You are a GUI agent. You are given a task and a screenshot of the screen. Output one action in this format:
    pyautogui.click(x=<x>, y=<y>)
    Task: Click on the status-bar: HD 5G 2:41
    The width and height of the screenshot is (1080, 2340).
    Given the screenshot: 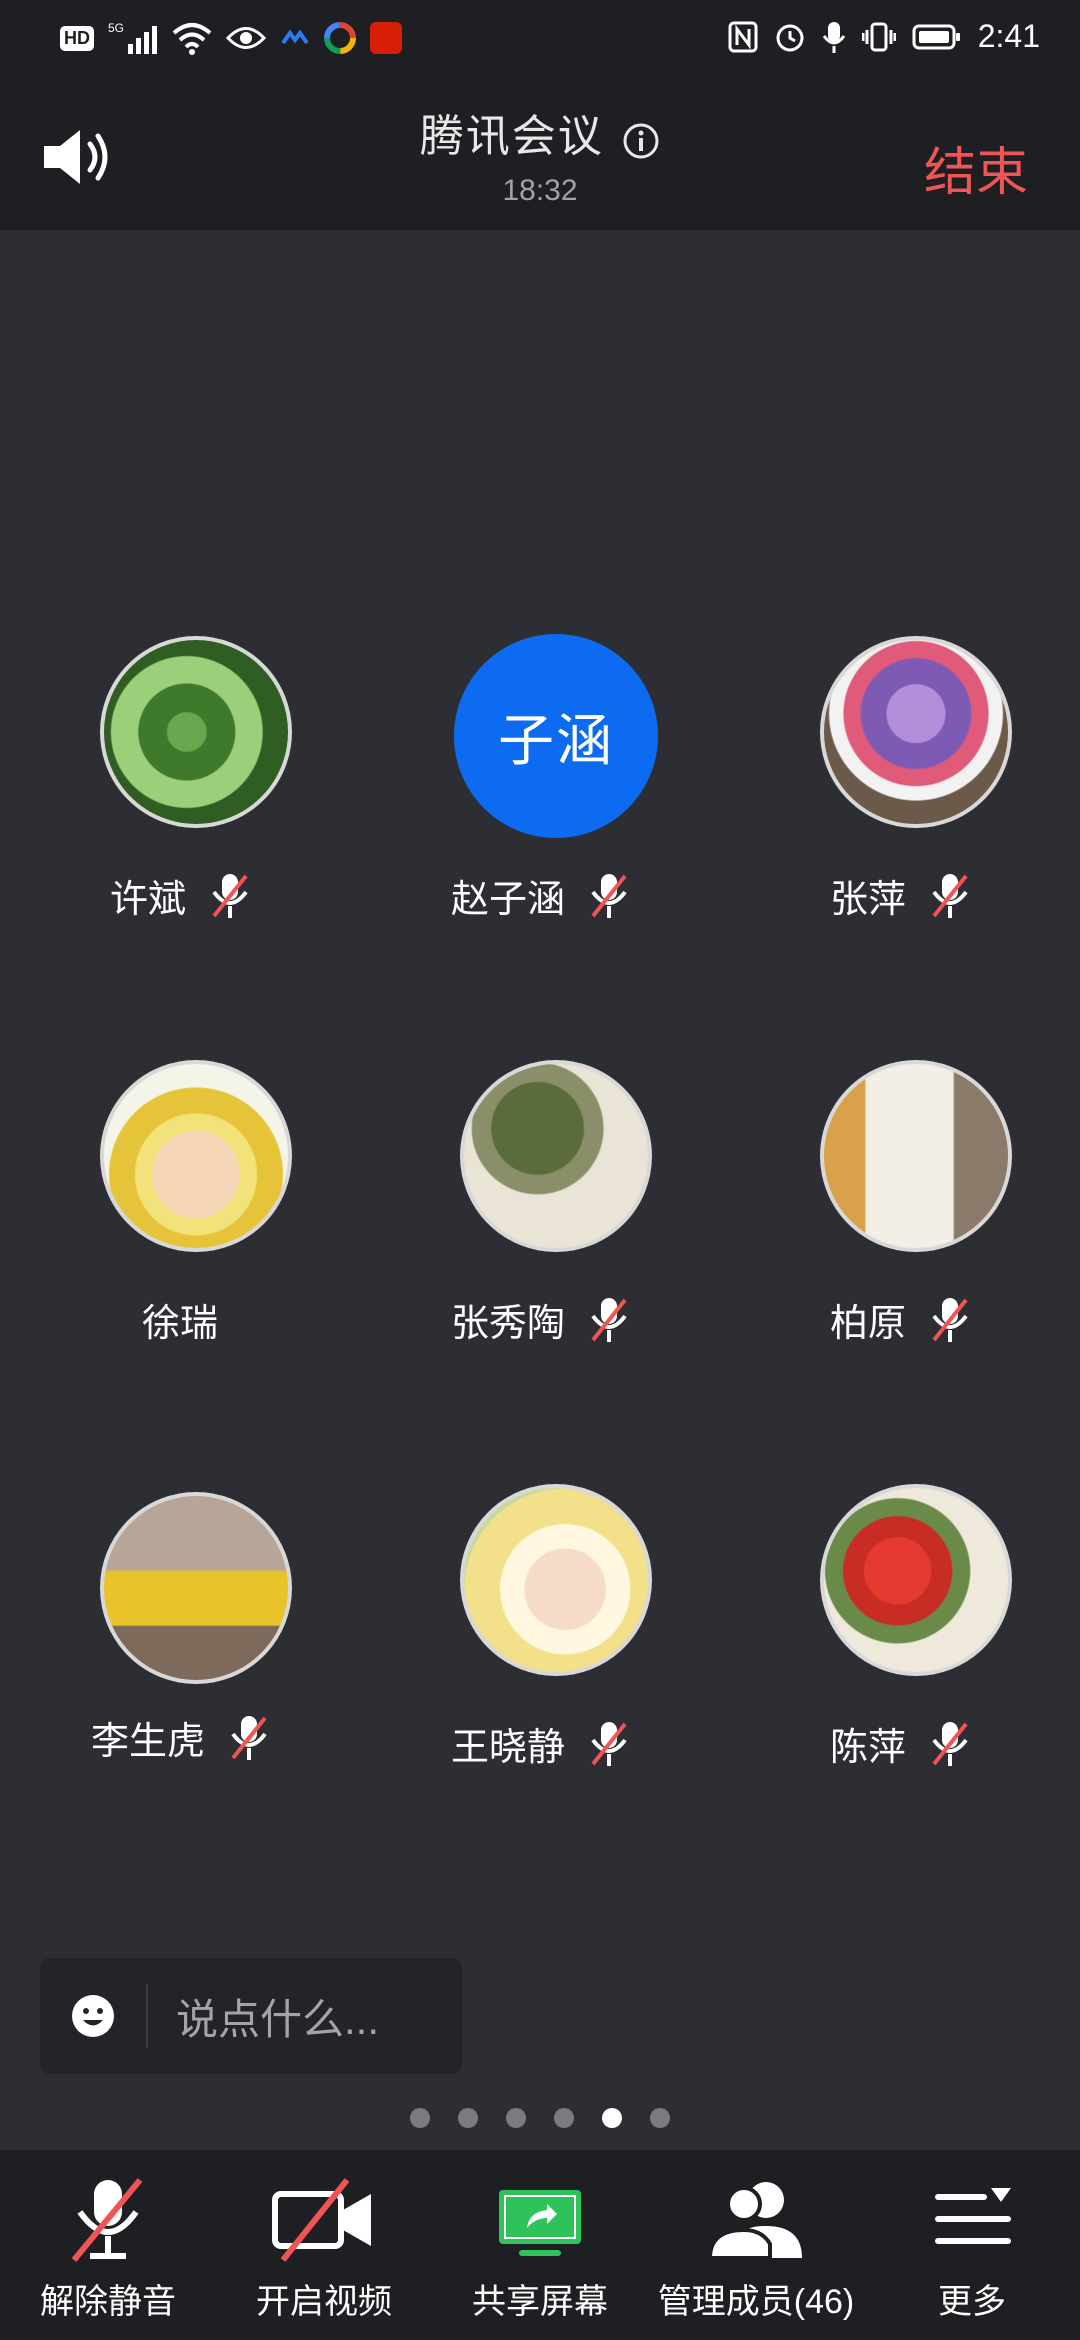 What is the action you would take?
    pyautogui.click(x=540, y=40)
    